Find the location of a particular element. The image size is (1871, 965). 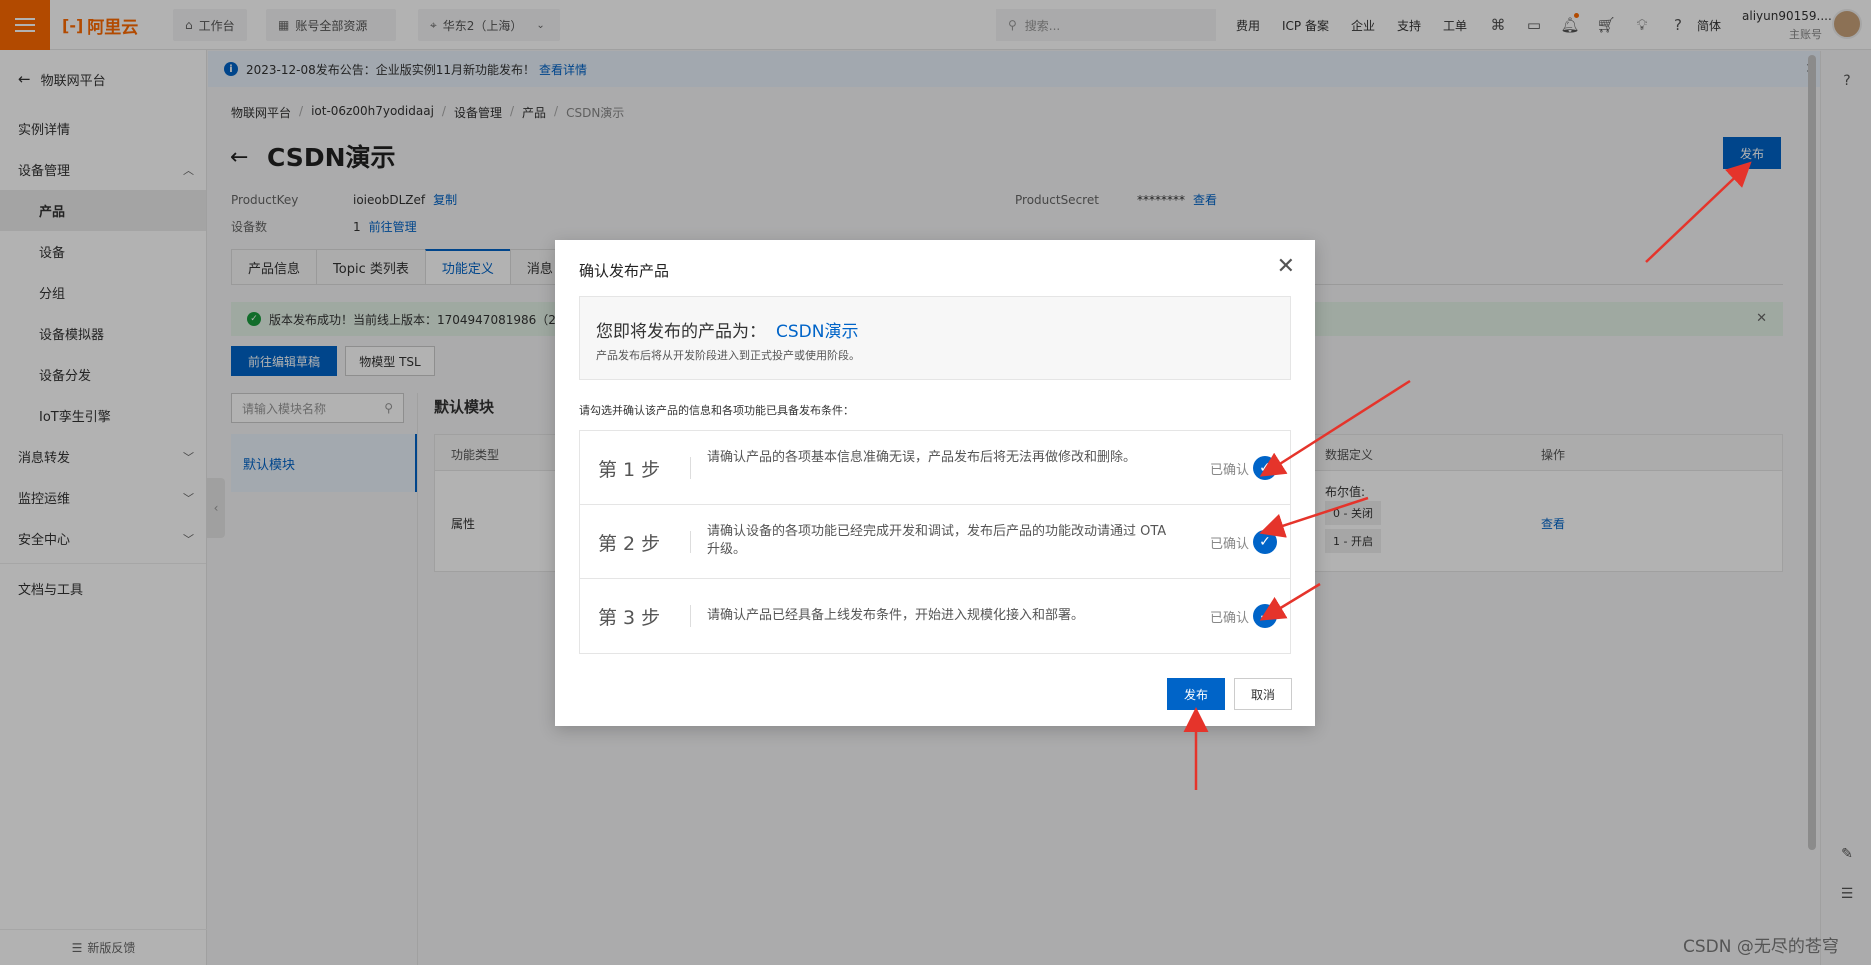

intro-subtext: 产品发布后将从开发阶段进入到正式投产或使用阶段。 is located at coordinates (728, 355).